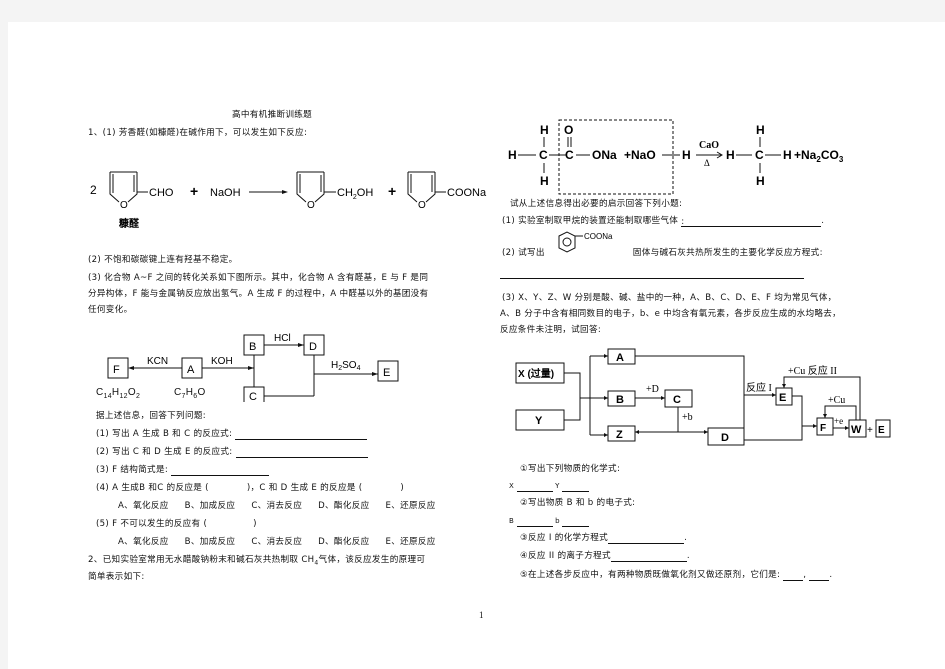  Describe the element at coordinates (646, 539) in the screenshot. I see `answer-blank-reaction1` at that location.